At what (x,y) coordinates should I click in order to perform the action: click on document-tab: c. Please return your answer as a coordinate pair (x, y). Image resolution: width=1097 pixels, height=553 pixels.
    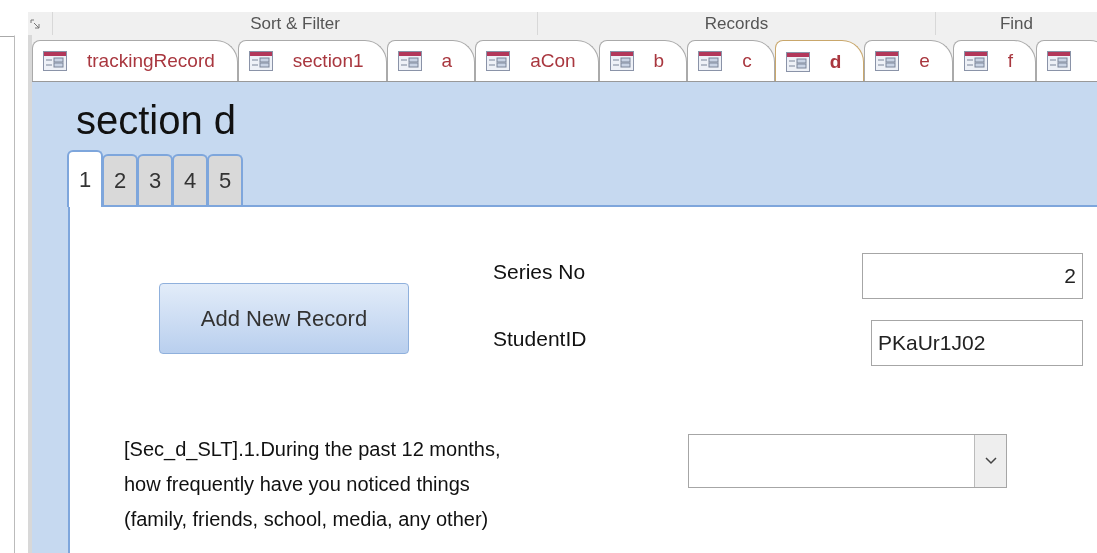
    Looking at the image, I should click on (731, 60).